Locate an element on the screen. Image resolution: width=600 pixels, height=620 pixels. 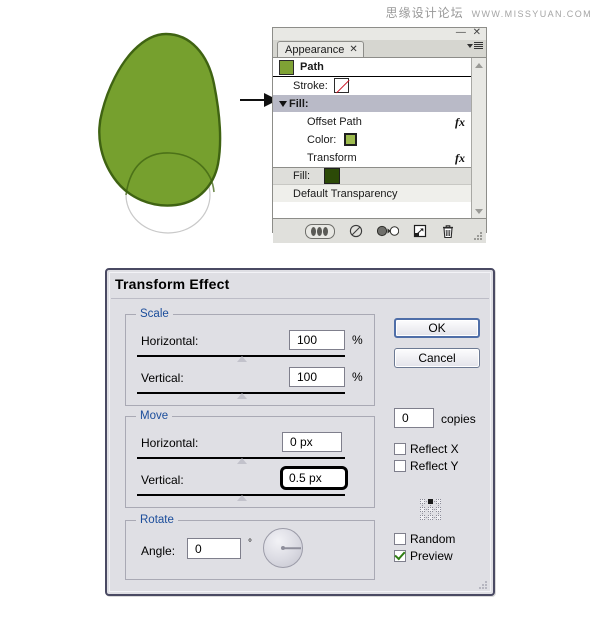
appearance-row-path: Path is located at coordinates (372, 67).